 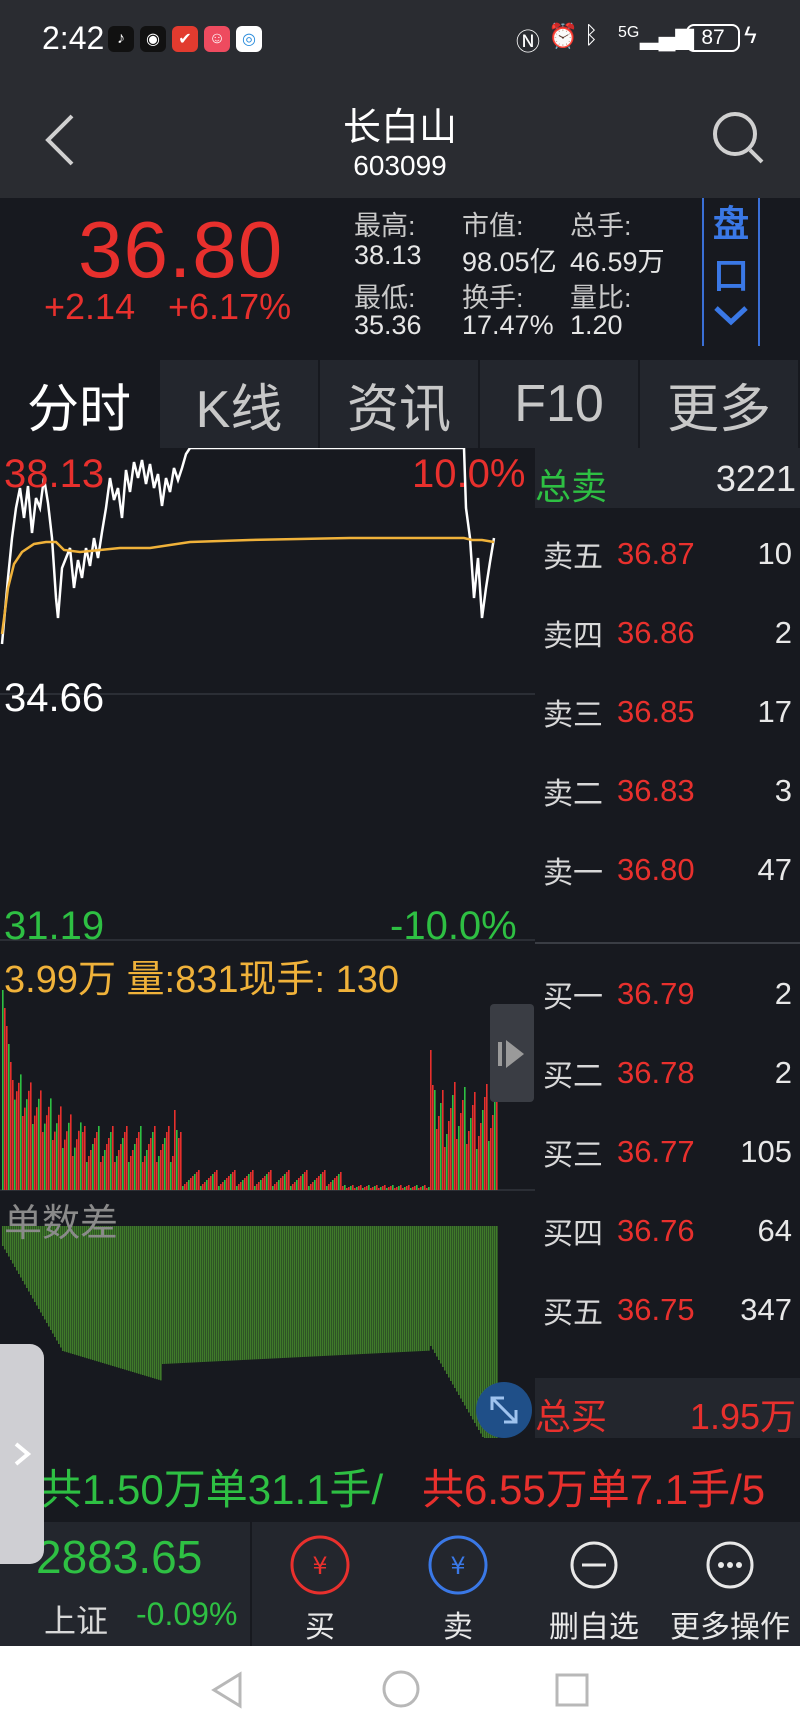 What do you see at coordinates (667, 711) in the screenshot?
I see `ask-row: 卖三 36.85 17` at bounding box center [667, 711].